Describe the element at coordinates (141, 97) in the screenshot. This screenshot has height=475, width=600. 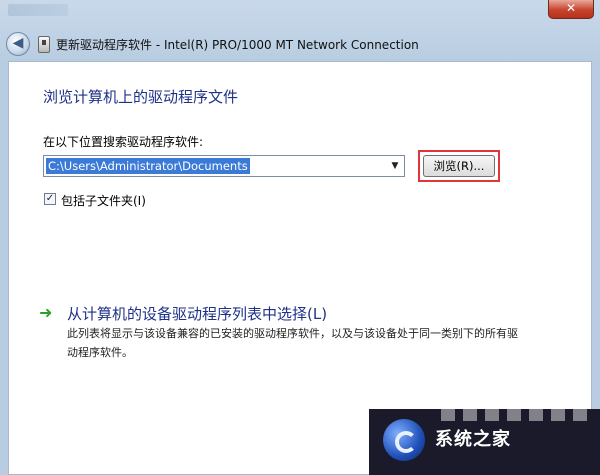
I see `page-heading: 浏览计算机上的驱动程序文件` at that location.